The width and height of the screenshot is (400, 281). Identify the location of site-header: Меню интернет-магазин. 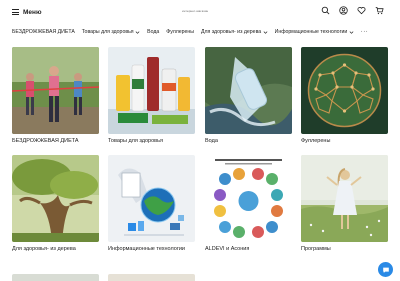
(200, 12).